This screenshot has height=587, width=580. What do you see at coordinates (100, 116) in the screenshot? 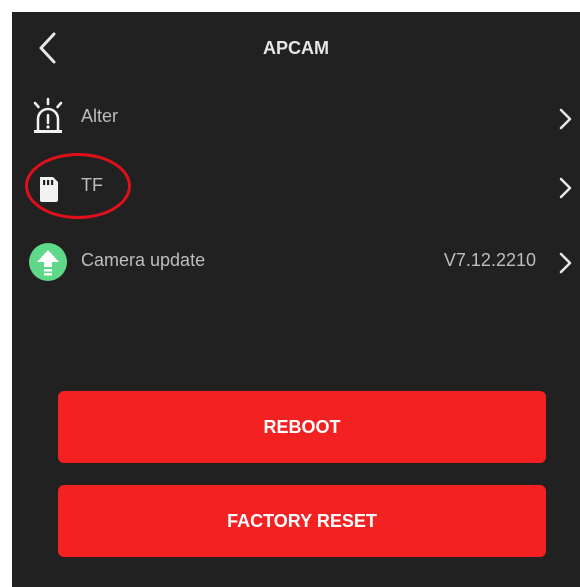
I see `settings-row-label: Alter` at bounding box center [100, 116].